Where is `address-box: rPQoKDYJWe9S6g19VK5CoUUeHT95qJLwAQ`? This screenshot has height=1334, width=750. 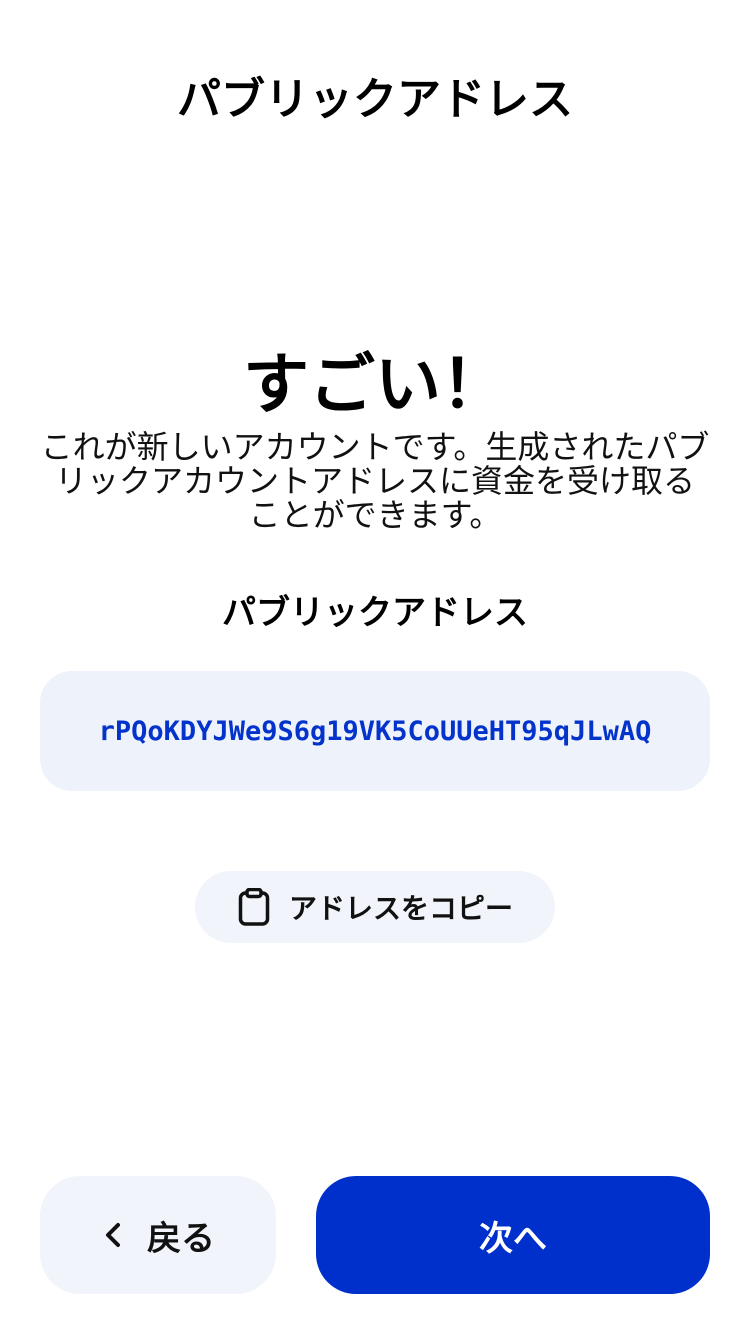 address-box: rPQoKDYJWe9S6g19VK5CoUUeHT95qJLwAQ is located at coordinates (375, 731).